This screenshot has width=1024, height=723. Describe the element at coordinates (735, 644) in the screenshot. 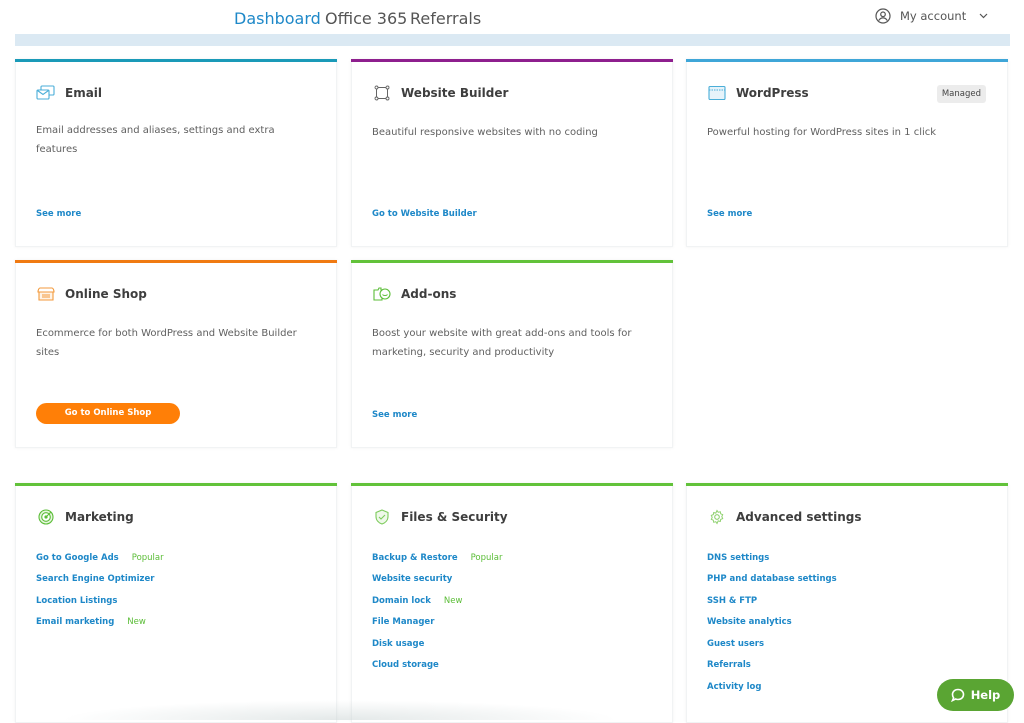

I see `guest-users-link: Guest users` at that location.